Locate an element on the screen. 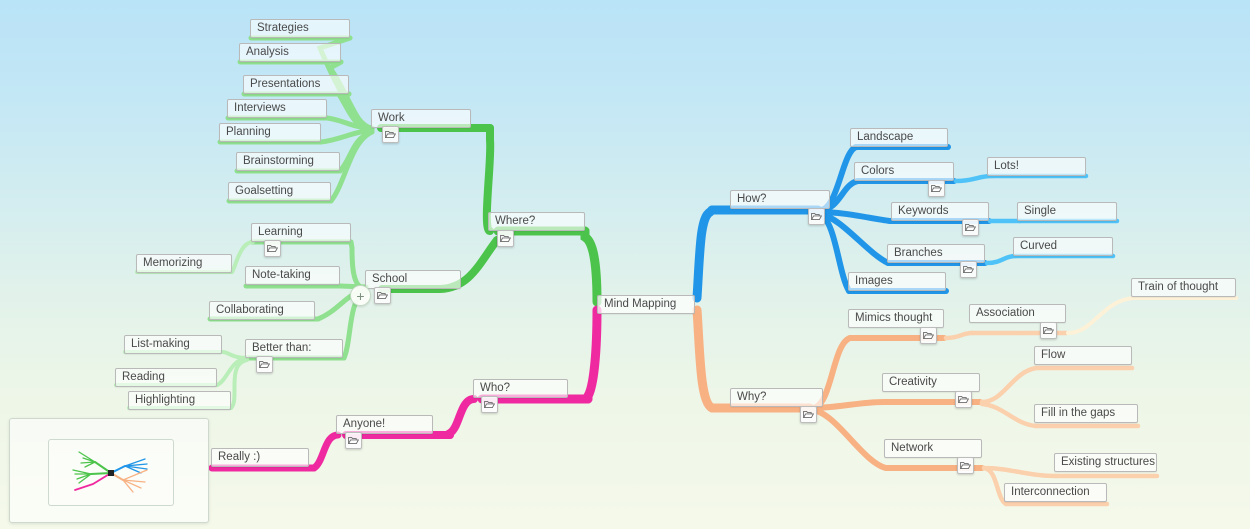 The image size is (1250, 529). node-label: List-making is located at coordinates (160, 344).